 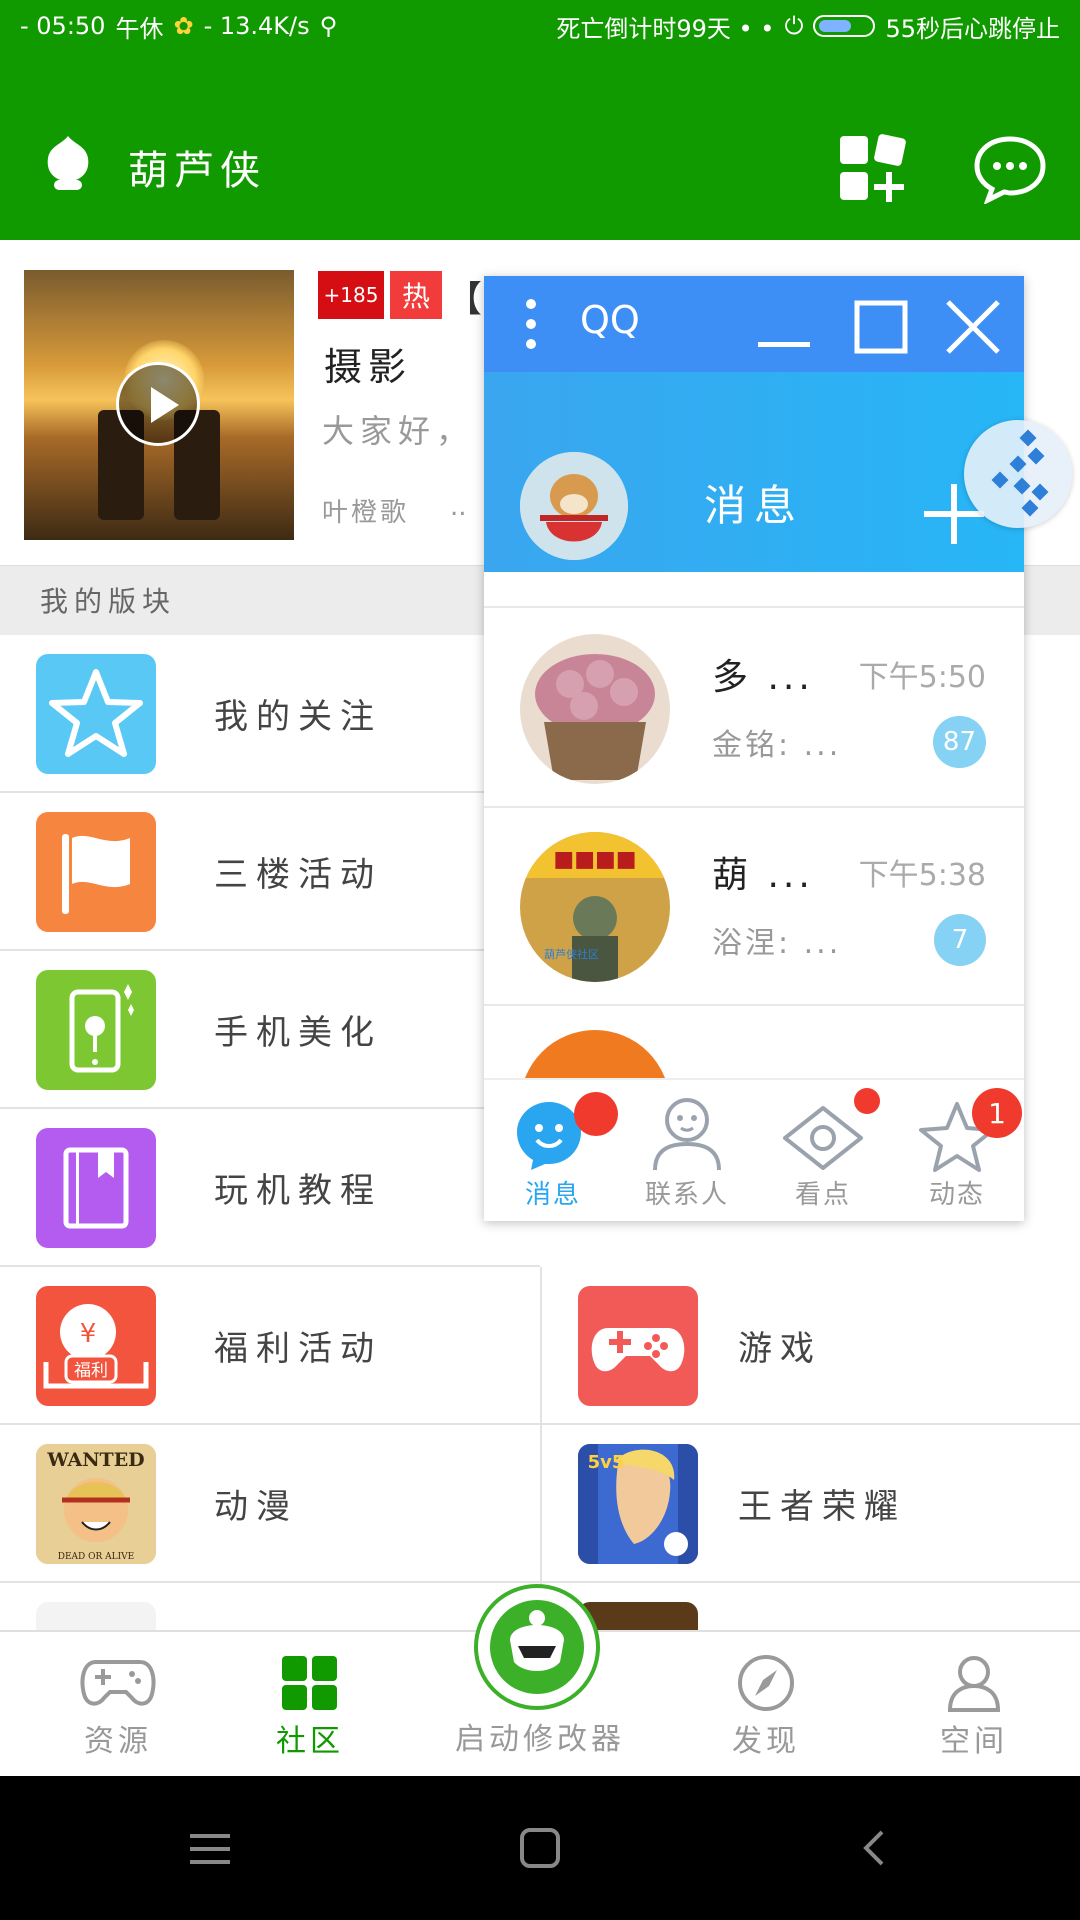 What do you see at coordinates (540, 146) in the screenshot?
I see `app-header: 葫芦侠` at bounding box center [540, 146].